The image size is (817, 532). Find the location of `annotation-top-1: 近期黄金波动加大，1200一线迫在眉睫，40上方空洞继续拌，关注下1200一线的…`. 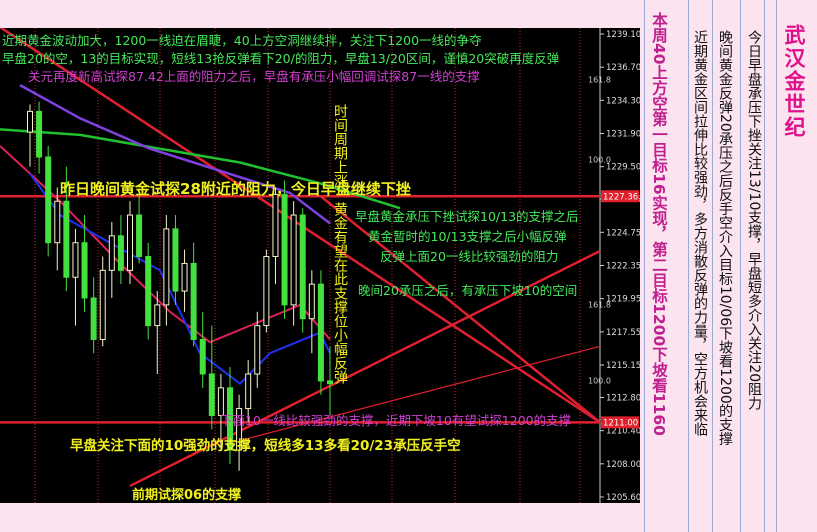

annotation-top-1: 近期黄金波动加大，1200一线迫在眉睫，40上方空洞继续拌，关注下1200一线的… is located at coordinates (242, 40).